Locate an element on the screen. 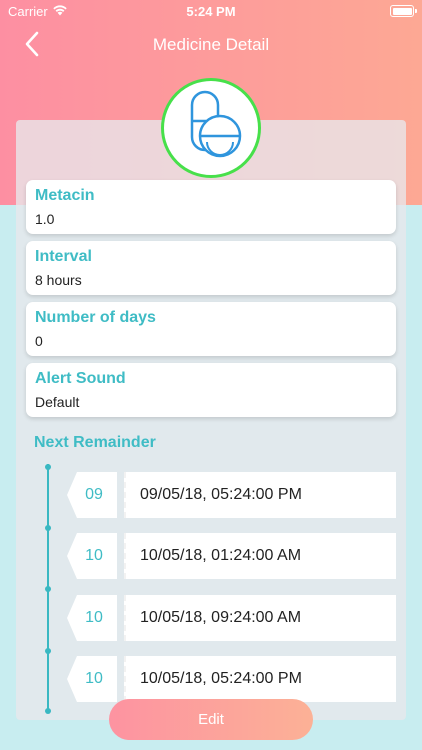 This screenshot has width=422, height=750. field-value: Default is located at coordinates (57, 402).